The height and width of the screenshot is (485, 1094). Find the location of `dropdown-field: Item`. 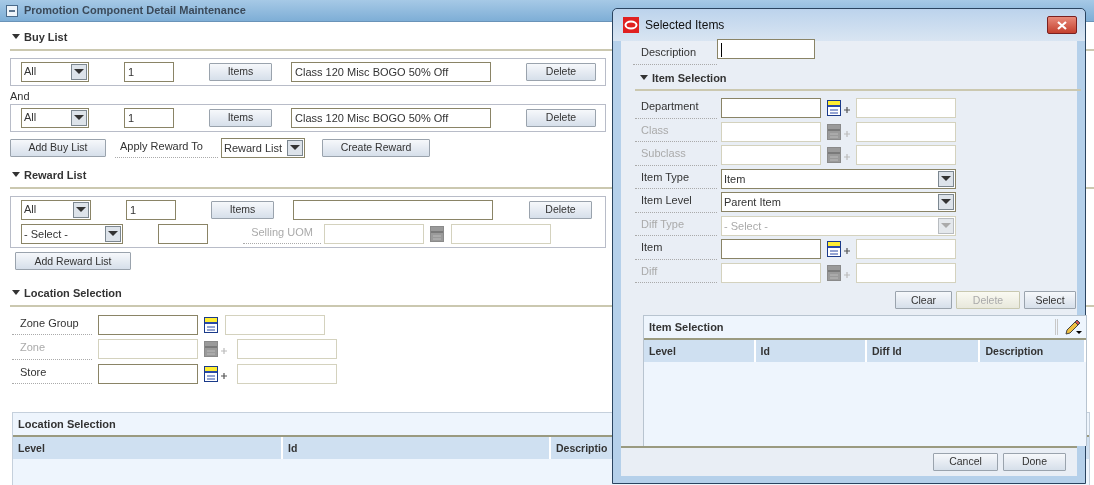

dropdown-field: Item is located at coordinates (838, 178).